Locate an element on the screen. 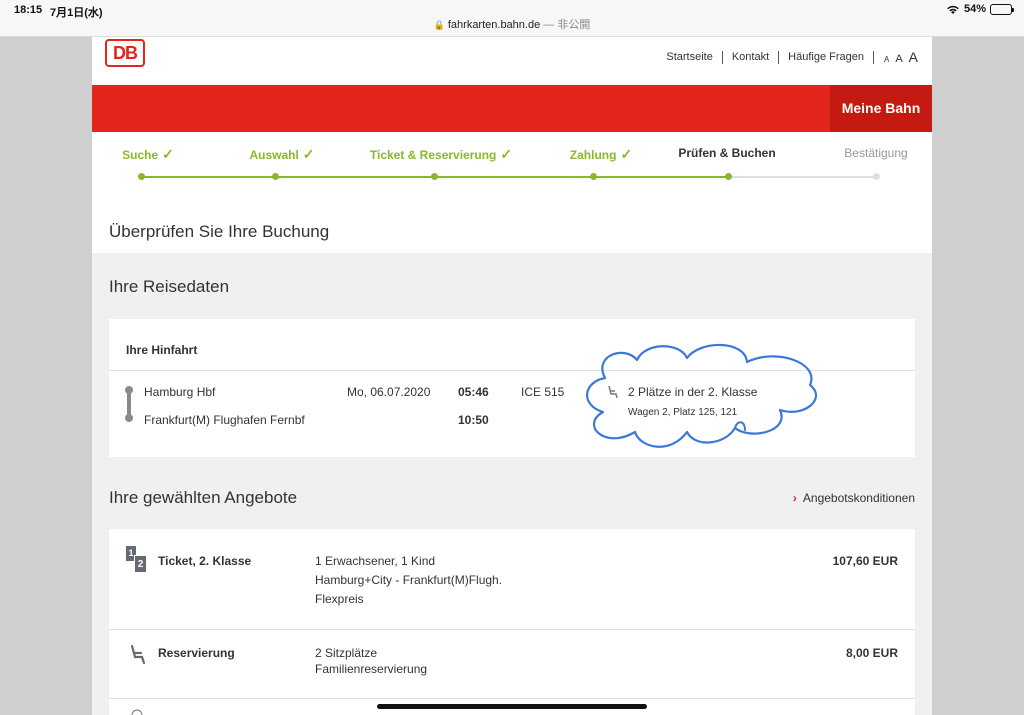 The image size is (1024, 715). step-bestaetigung: Bestätigung is located at coordinates (875, 153).